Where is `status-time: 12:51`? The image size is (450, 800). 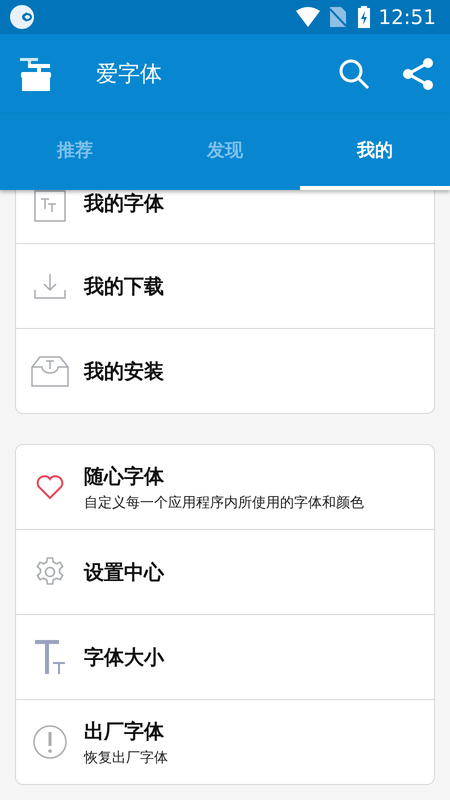 status-time: 12:51 is located at coordinates (407, 17).